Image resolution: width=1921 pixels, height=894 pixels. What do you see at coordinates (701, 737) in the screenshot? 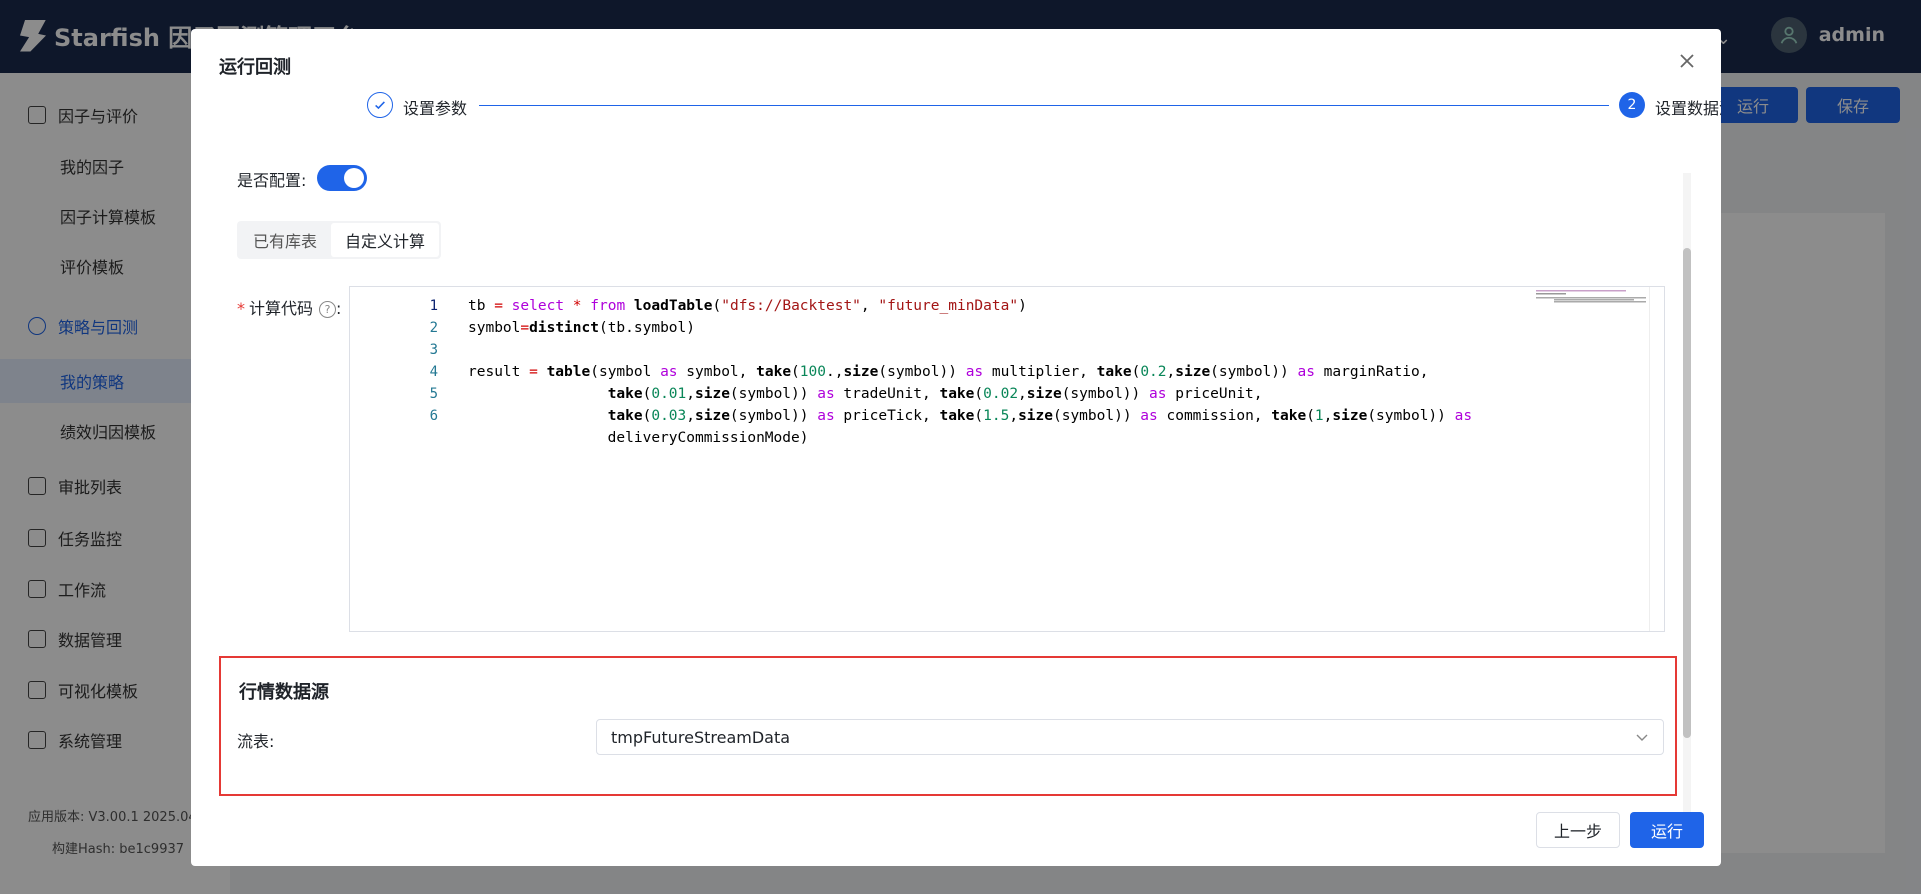
I see `stream-table-value: tmpFutureStreamData` at bounding box center [701, 737].